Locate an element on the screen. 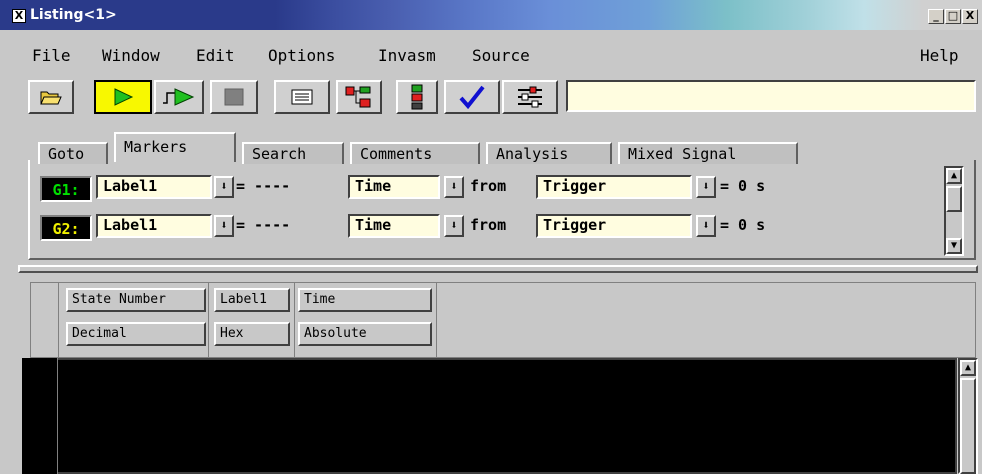 The width and height of the screenshot is (982, 474). marker-g2-mode-dropdown: ⬇ is located at coordinates (454, 226).